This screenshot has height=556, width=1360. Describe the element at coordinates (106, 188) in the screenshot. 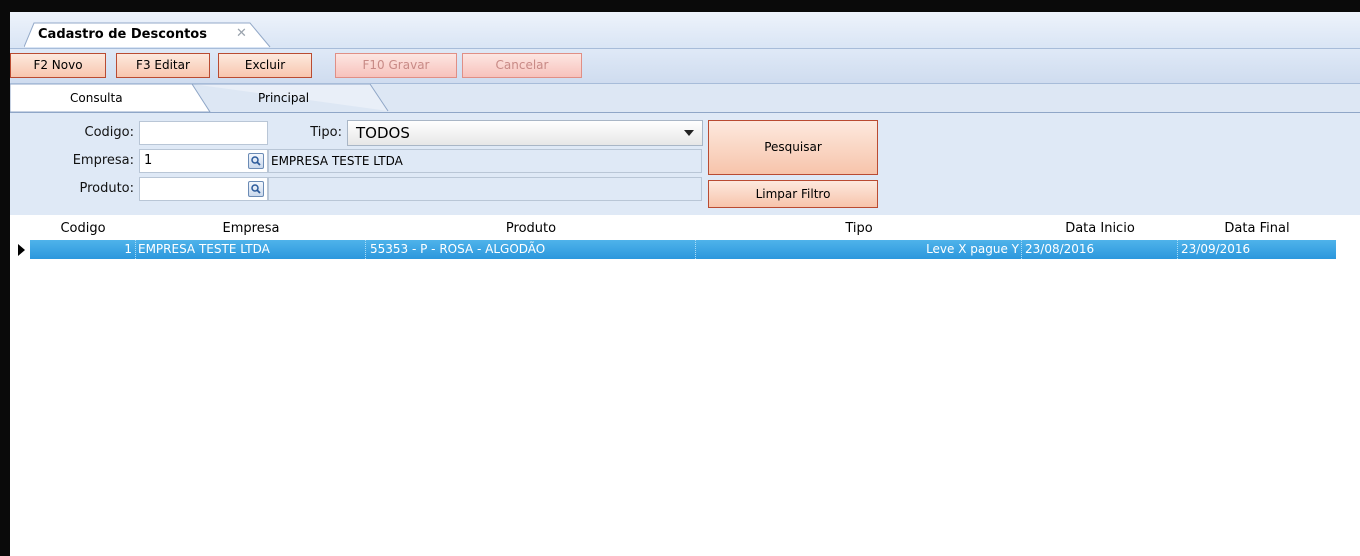

I see `produto-label: Produto:` at that location.